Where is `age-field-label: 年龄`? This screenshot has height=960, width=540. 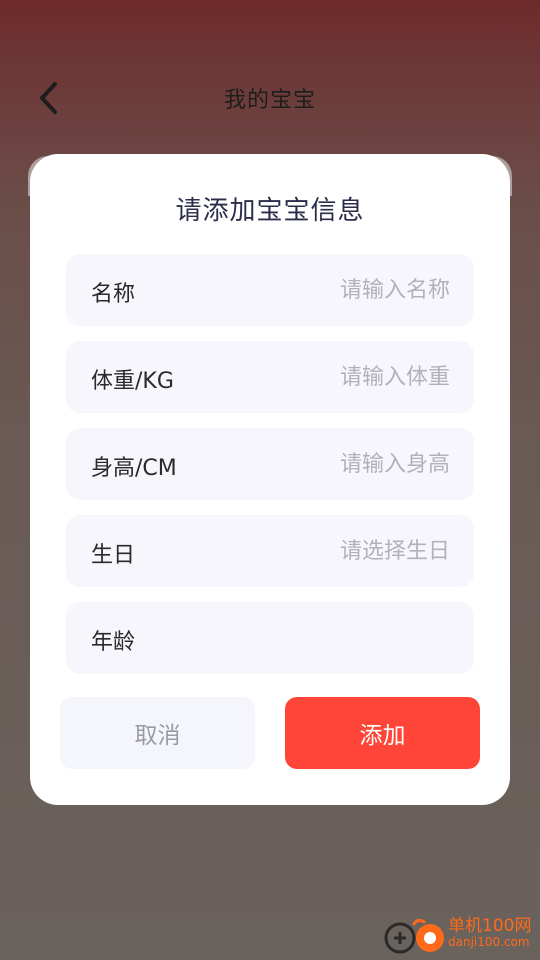 age-field-label: 年龄 is located at coordinates (113, 642).